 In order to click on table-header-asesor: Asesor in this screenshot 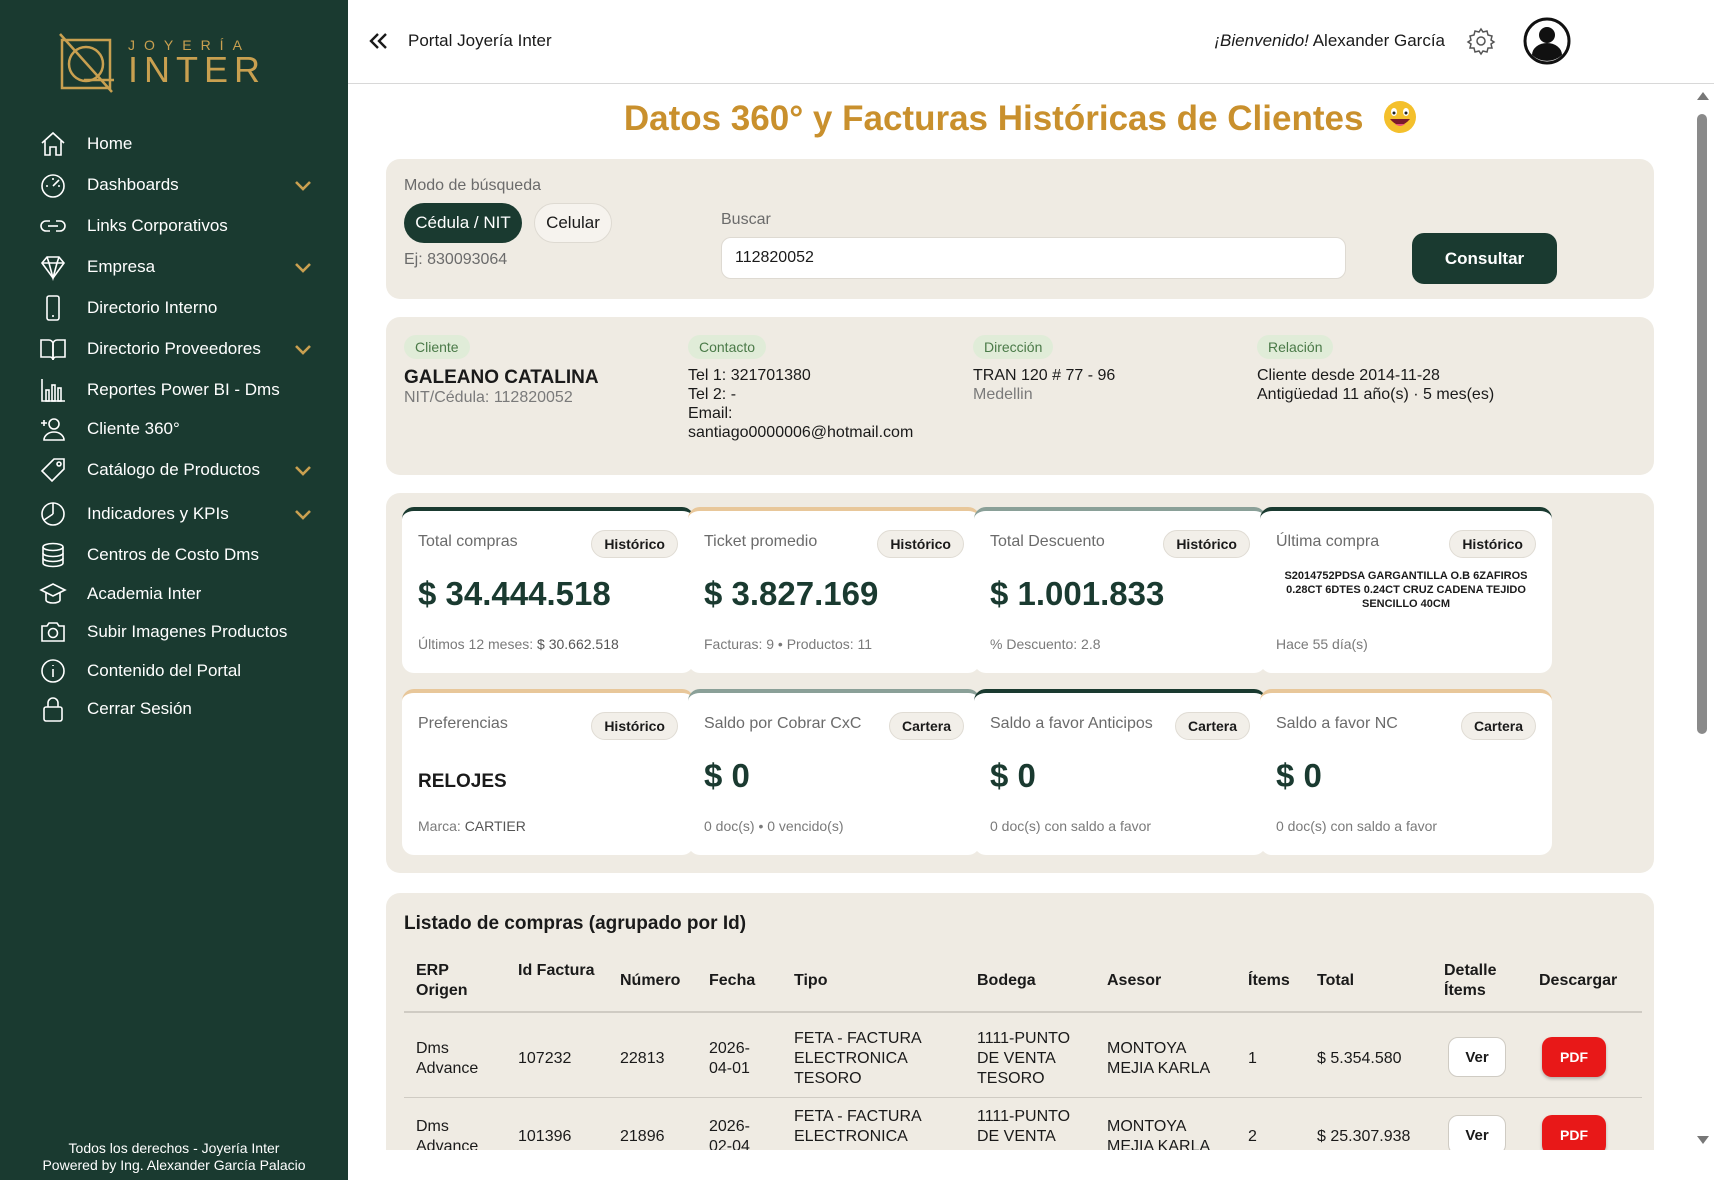, I will do `click(1134, 981)`.